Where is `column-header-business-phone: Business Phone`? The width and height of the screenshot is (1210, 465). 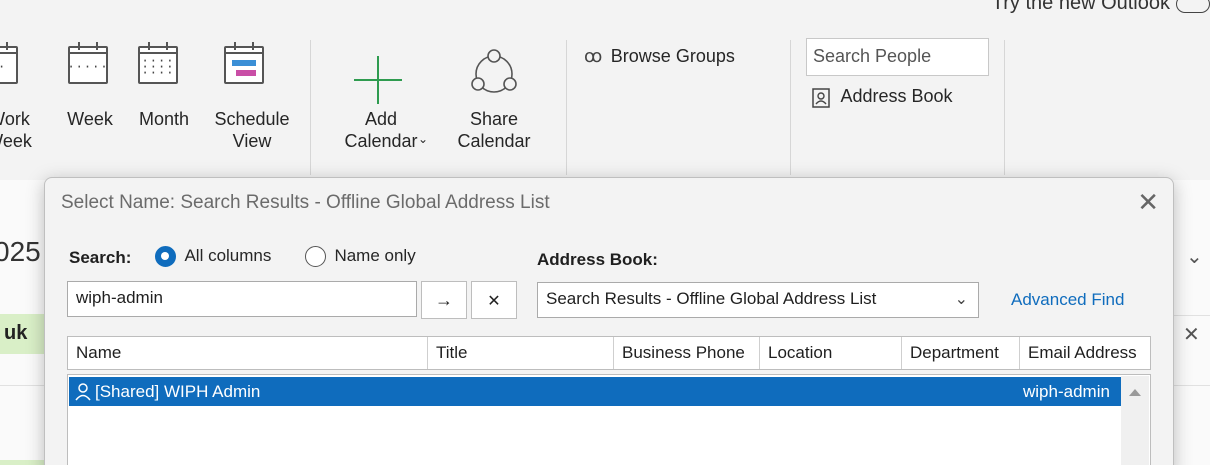
column-header-business-phone: Business Phone is located at coordinates (687, 353).